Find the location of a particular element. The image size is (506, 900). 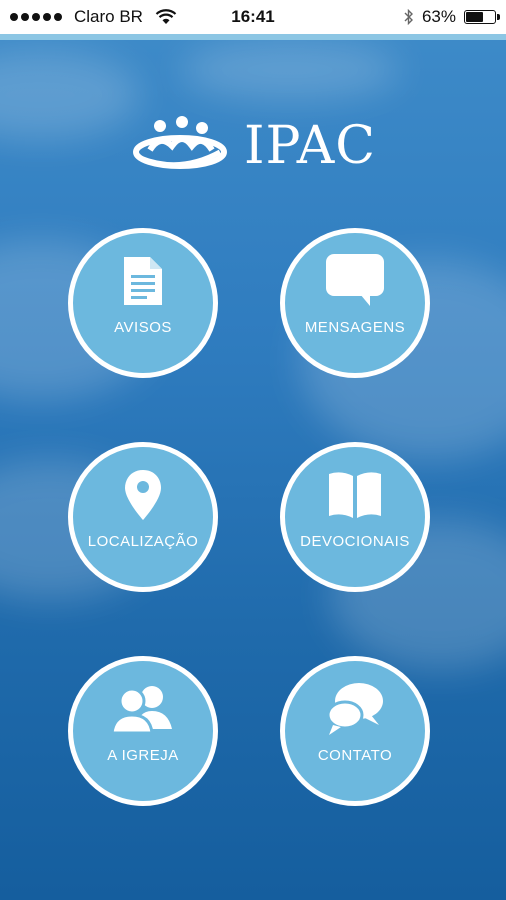

chat-bubbles-icon is located at coordinates (355, 709).